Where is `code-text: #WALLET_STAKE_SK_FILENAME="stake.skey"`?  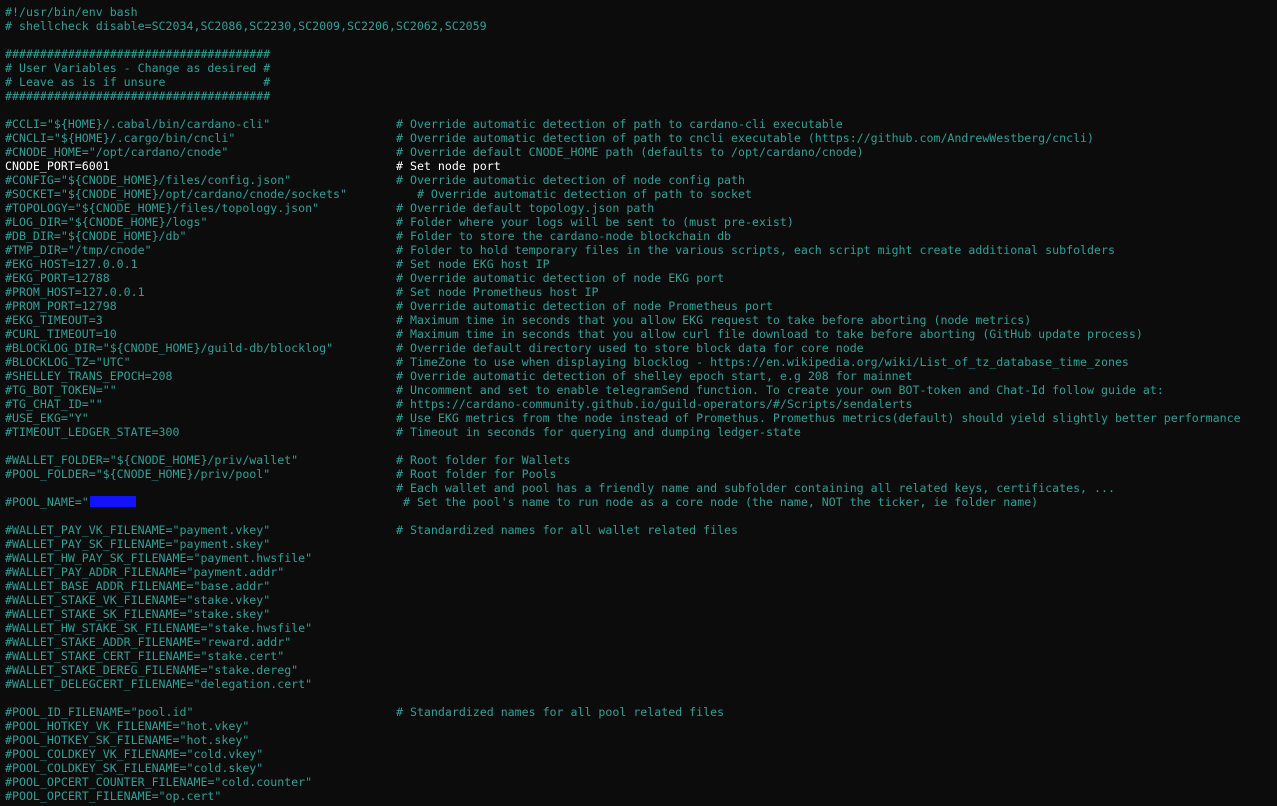 code-text: #WALLET_STAKE_SK_FILENAME="stake.skey" is located at coordinates (138, 614).